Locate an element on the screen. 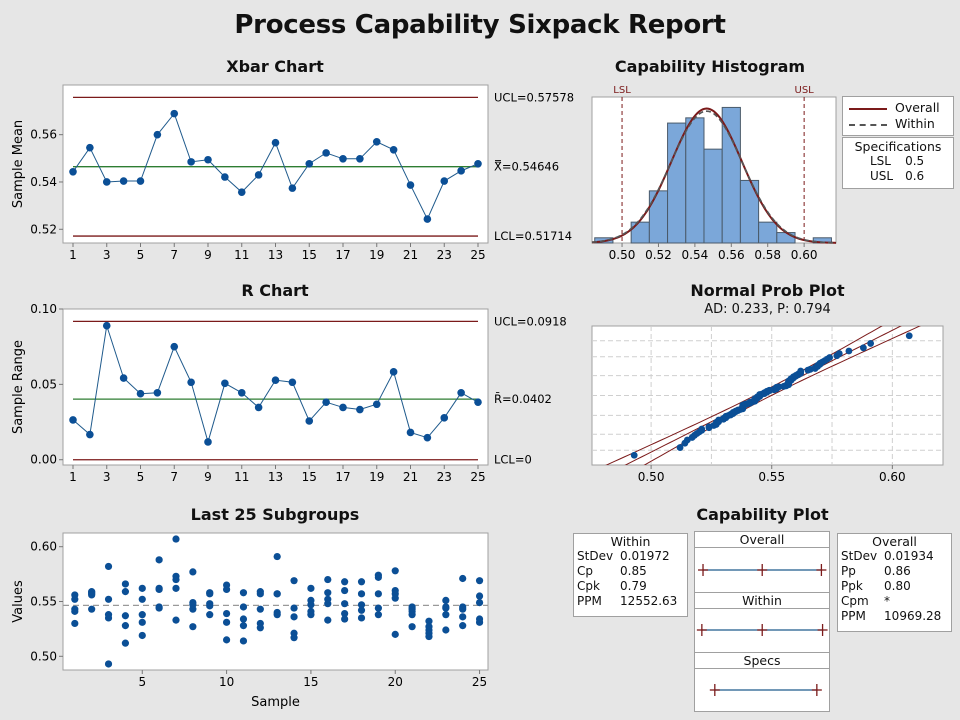 The width and height of the screenshot is (960, 720). y-tick-label: 0.05 is located at coordinates (43, 384).